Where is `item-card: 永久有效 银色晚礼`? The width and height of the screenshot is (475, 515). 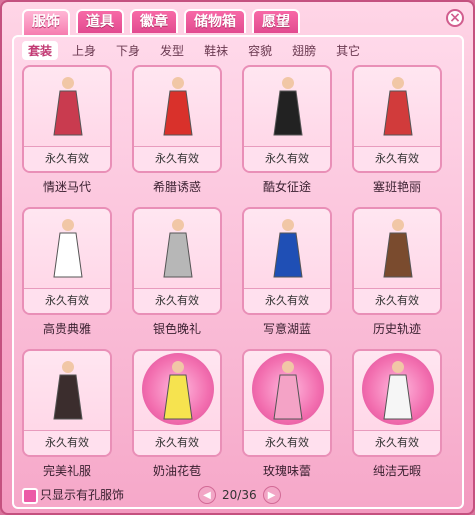
item-card: 永久有效 银色晚礼 is located at coordinates (177, 272).